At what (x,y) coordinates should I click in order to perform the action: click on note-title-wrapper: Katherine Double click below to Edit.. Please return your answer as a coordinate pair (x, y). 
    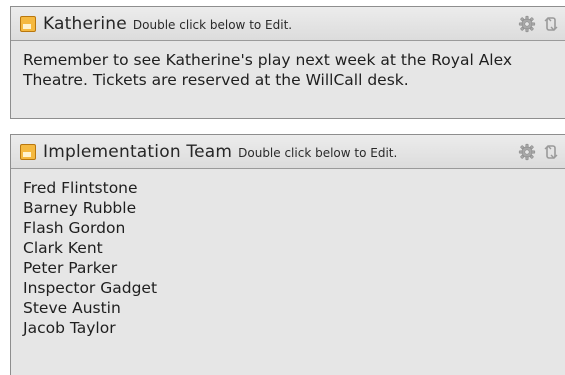
    Looking at the image, I should click on (167, 24).